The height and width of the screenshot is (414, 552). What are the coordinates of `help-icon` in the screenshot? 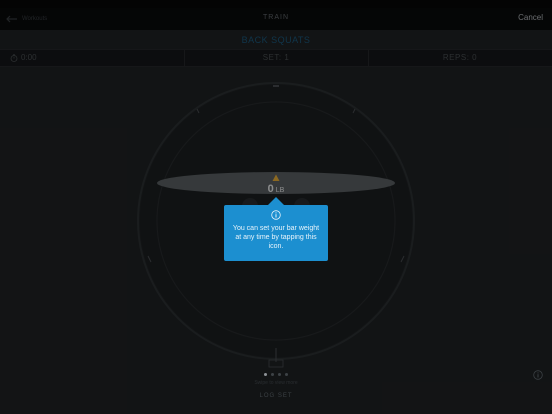 It's located at (538, 375).